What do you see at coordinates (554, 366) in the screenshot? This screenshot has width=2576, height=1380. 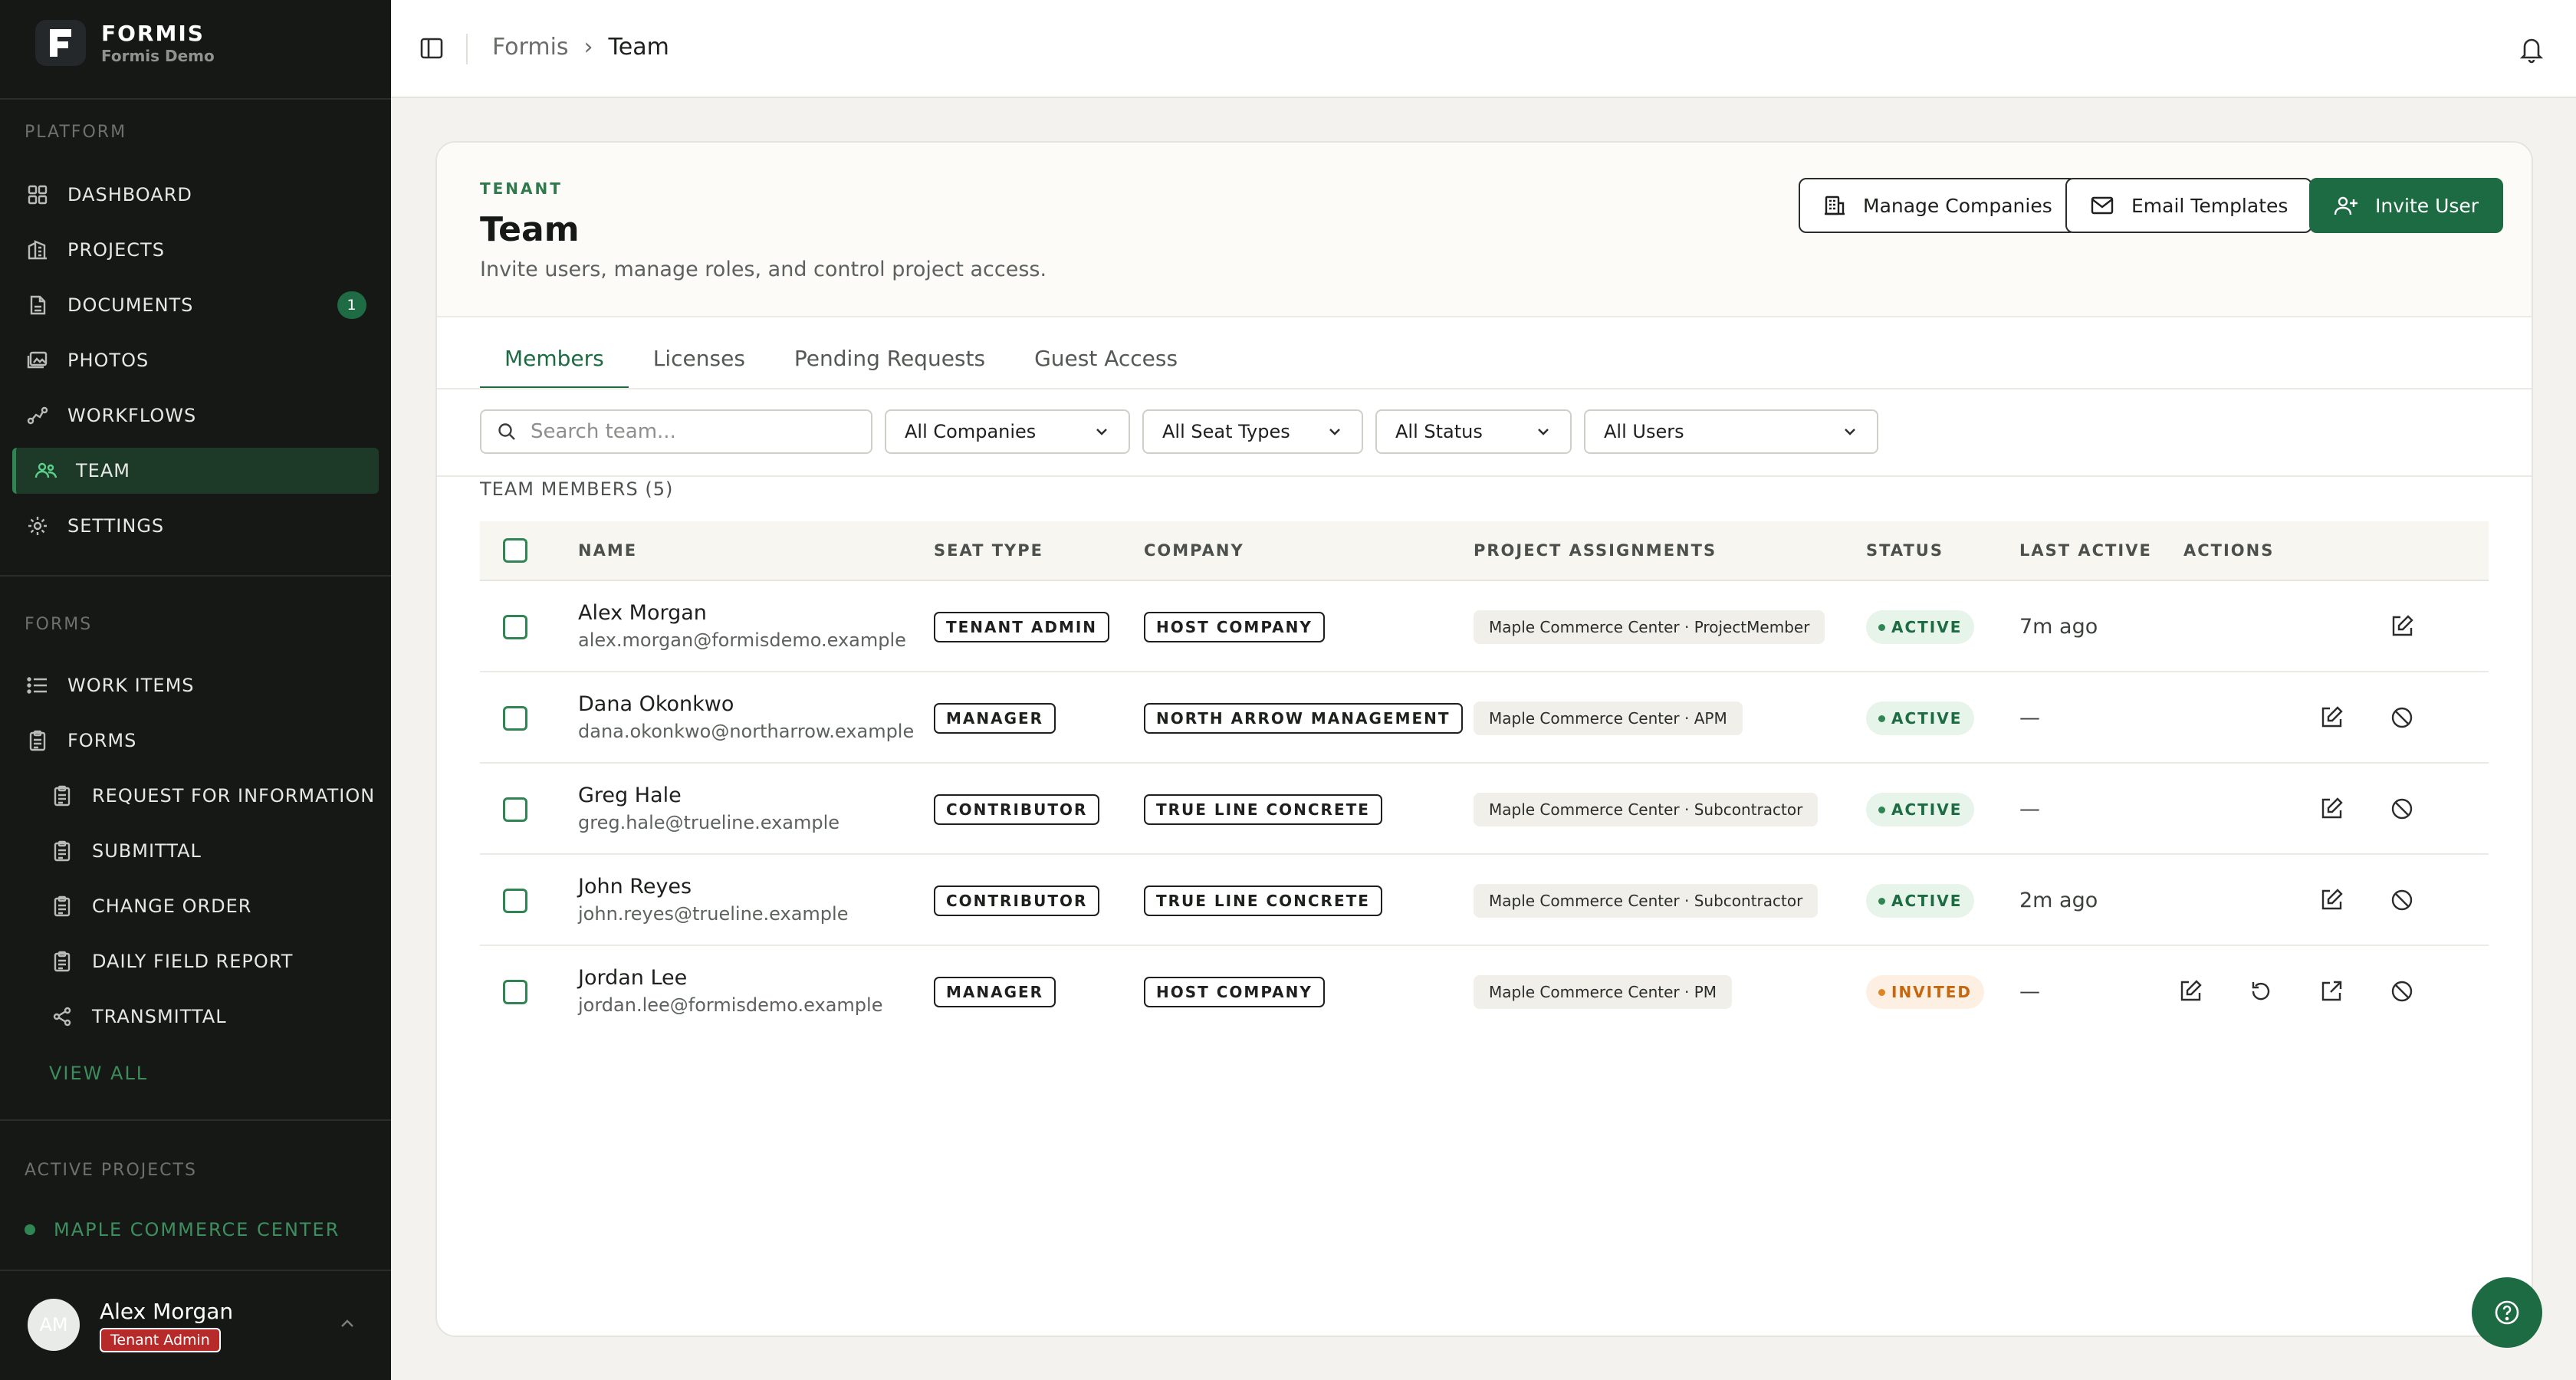 I see `tab-members: Members` at bounding box center [554, 366].